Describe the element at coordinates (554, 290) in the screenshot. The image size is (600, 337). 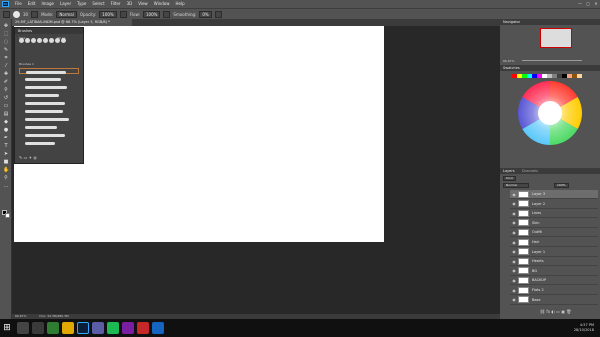
I see `layer-row: ◉ Flats 2` at that location.